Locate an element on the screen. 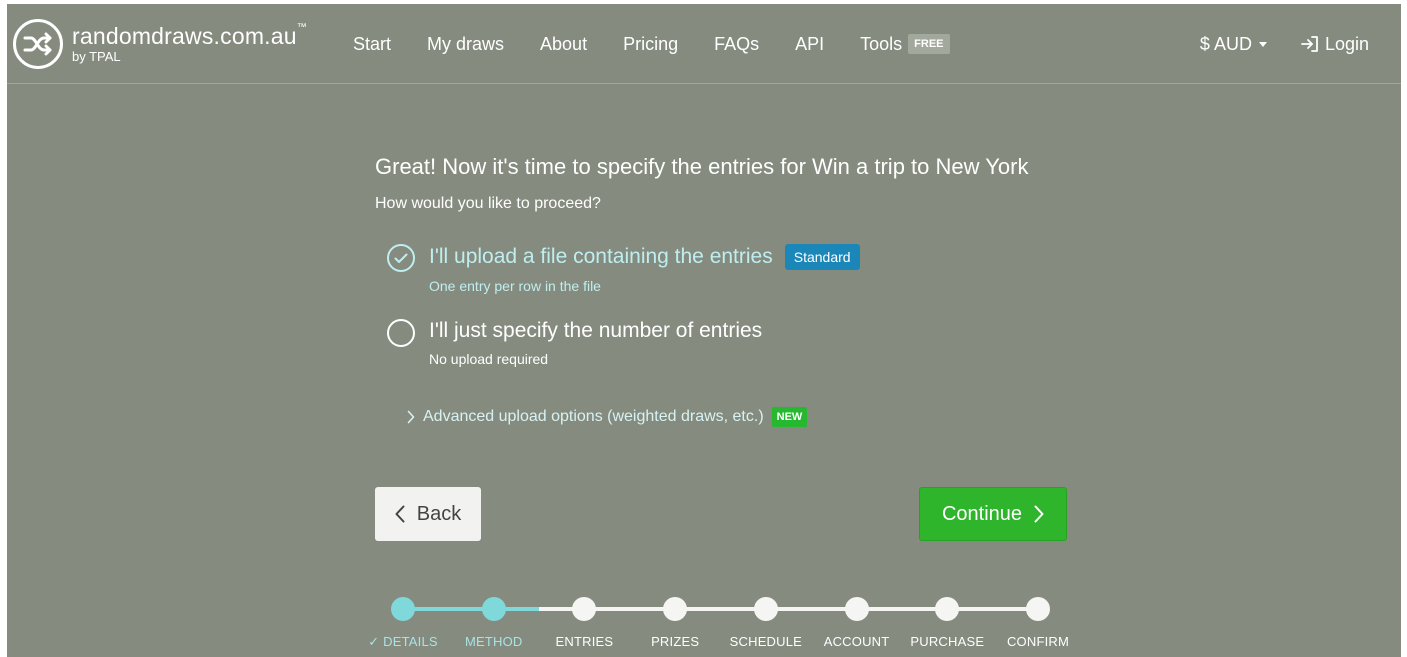 The image size is (1407, 657). standard-badge: Standard is located at coordinates (822, 257).